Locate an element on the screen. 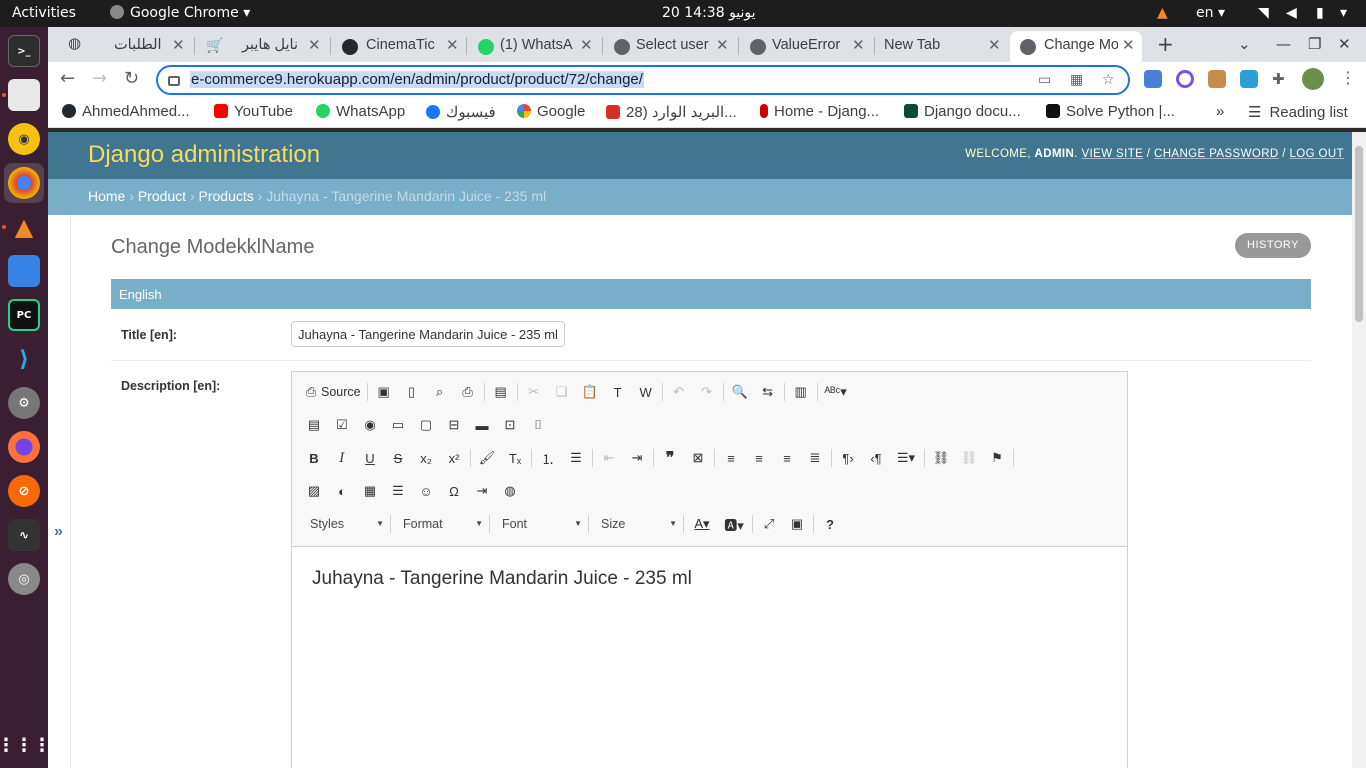  page-break-icon: ⇥ is located at coordinates (482, 491).